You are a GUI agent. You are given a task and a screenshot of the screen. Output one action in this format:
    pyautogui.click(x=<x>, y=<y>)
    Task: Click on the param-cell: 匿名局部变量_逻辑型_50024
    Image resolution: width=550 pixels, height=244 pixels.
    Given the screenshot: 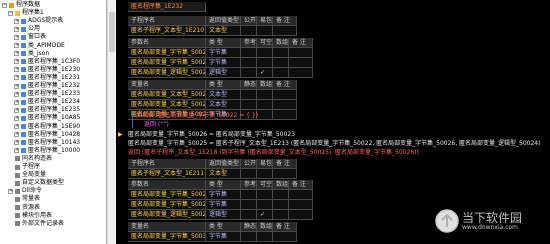 What is the action you would take?
    pyautogui.click(x=167, y=73)
    